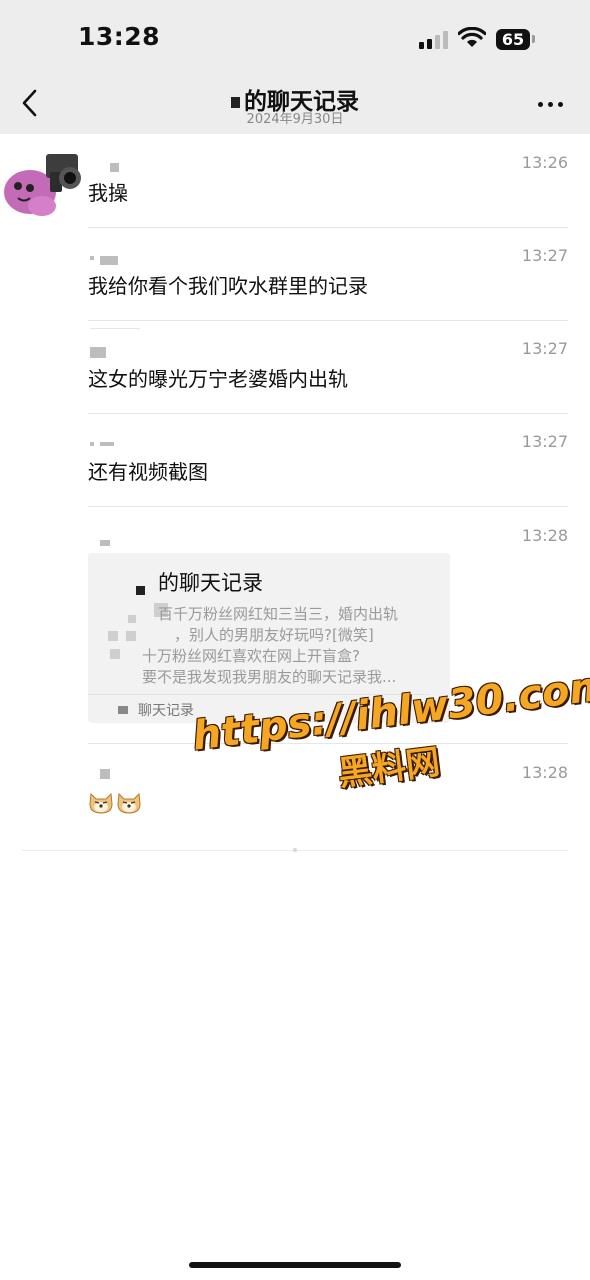 This screenshot has height=1280, width=590. Describe the element at coordinates (166, 711) in the screenshot. I see `card-footer: 聊天记录` at that location.